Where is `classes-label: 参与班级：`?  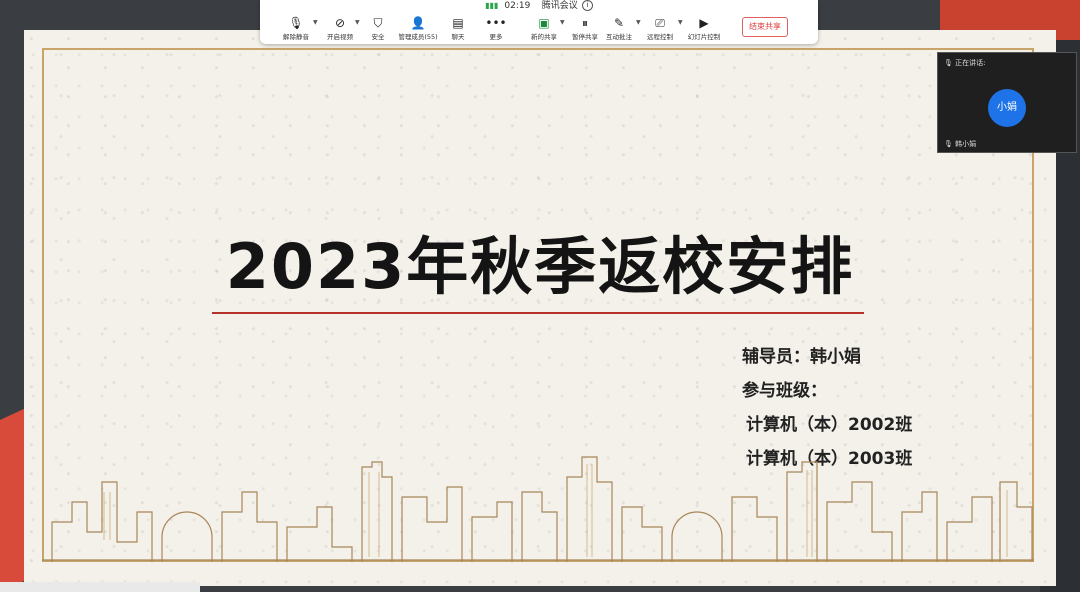 classes-label: 参与班级： is located at coordinates (784, 391).